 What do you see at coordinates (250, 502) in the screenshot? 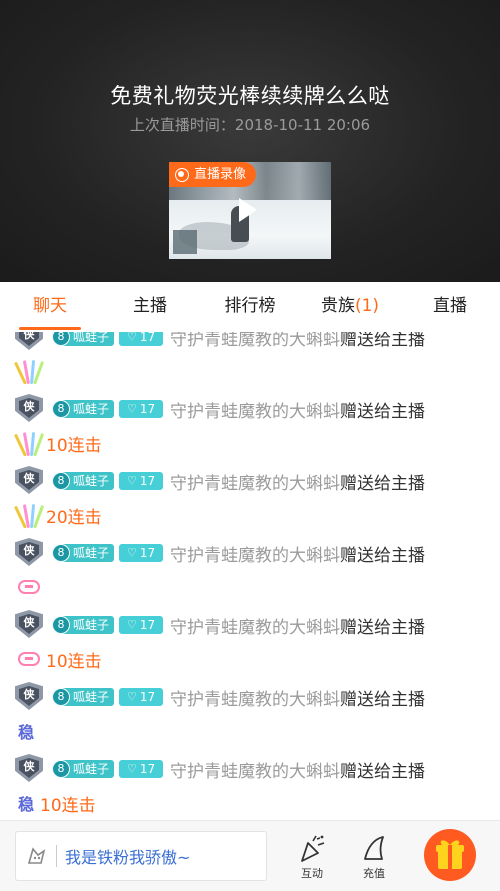
I see `chat-message: 侠 8 呱蛙子 ♡ 17 守护青蛙魔教的大蝌蚪 赠送给主播 20连击` at bounding box center [250, 502].